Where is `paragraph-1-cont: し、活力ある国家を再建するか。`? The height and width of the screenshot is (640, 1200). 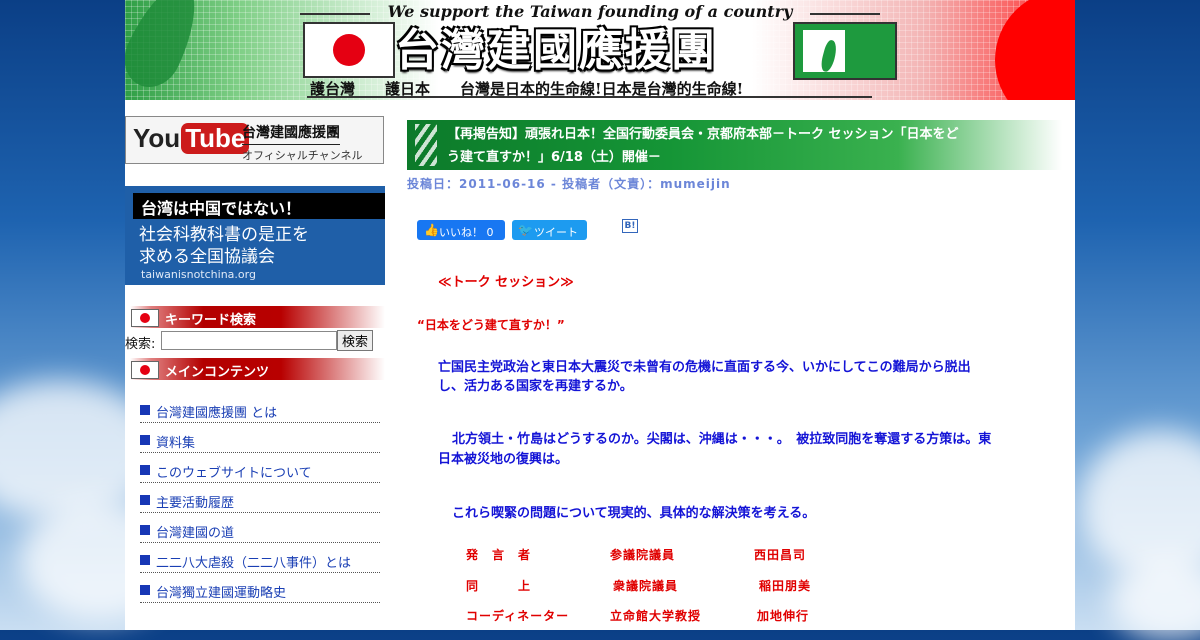
paragraph-1-cont: し、活力ある国家を再建するか。 is located at coordinates (748, 387).